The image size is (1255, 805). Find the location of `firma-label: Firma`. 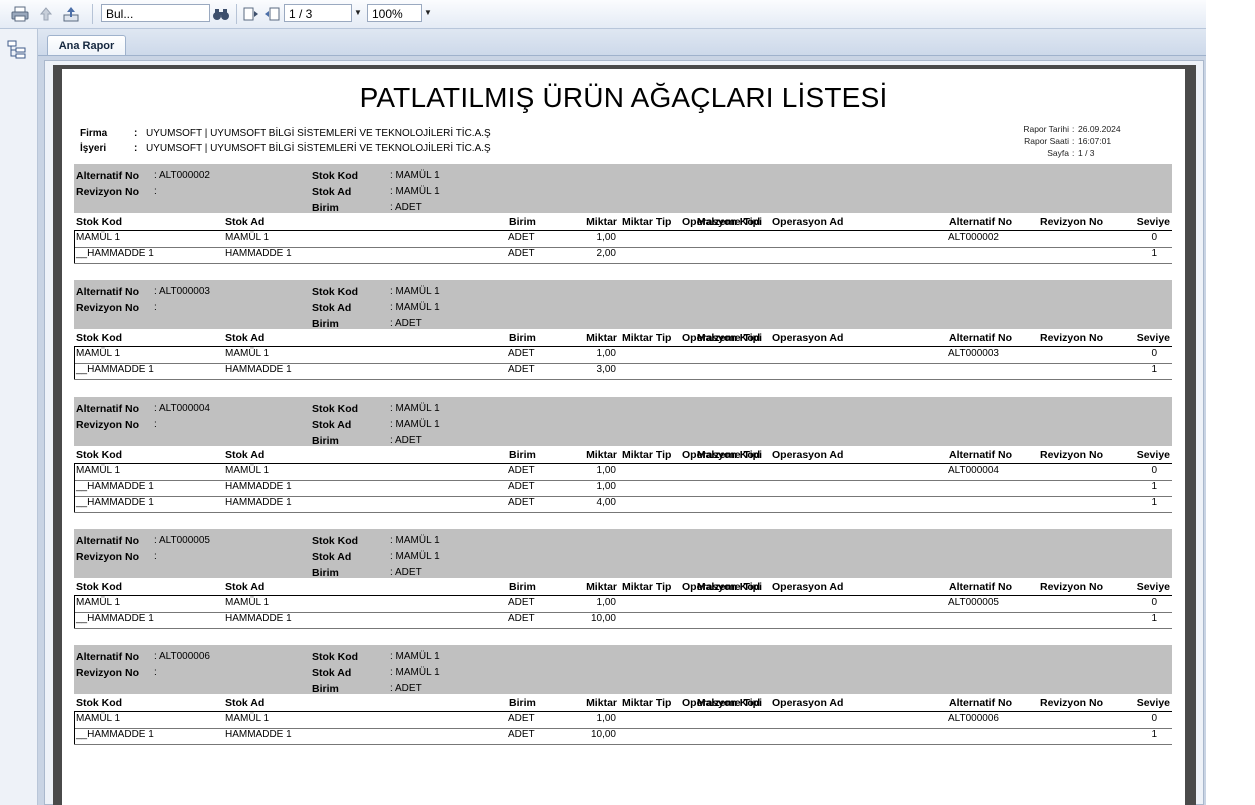

firma-label: Firma is located at coordinates (94, 133).